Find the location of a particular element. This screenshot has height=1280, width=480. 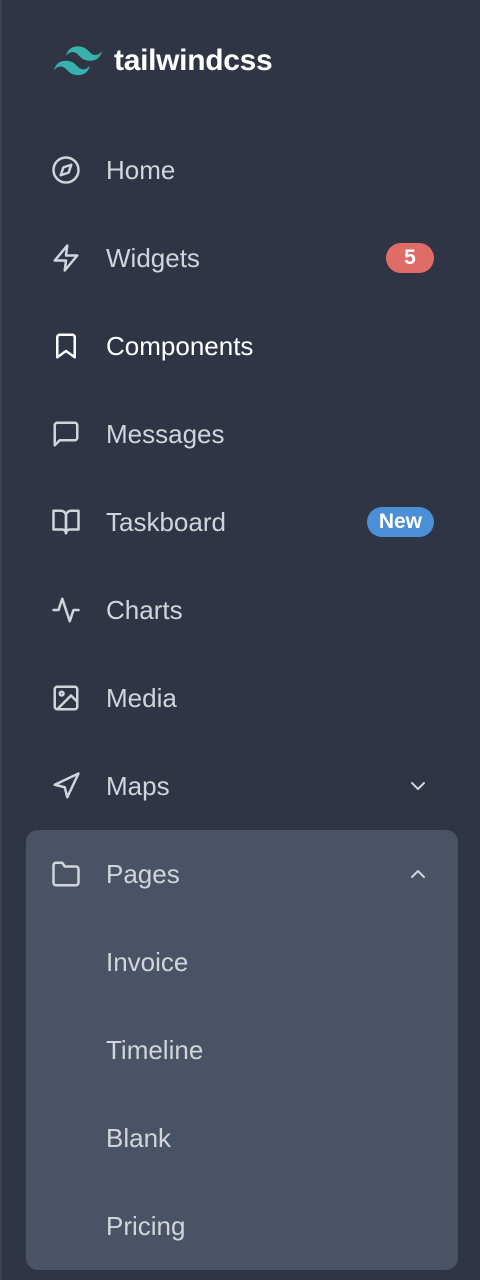

chevron-down-icon is located at coordinates (418, 786).